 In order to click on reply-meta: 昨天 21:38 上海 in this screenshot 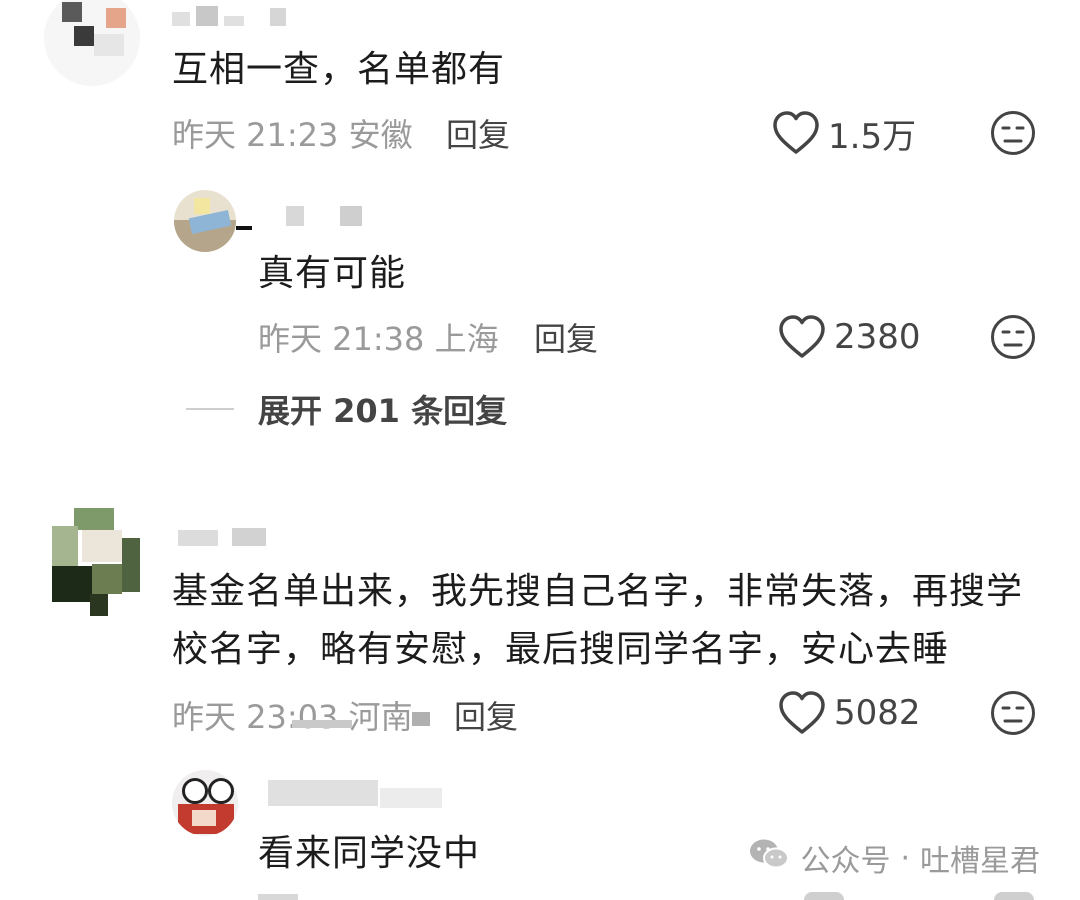, I will do `click(378, 337)`.